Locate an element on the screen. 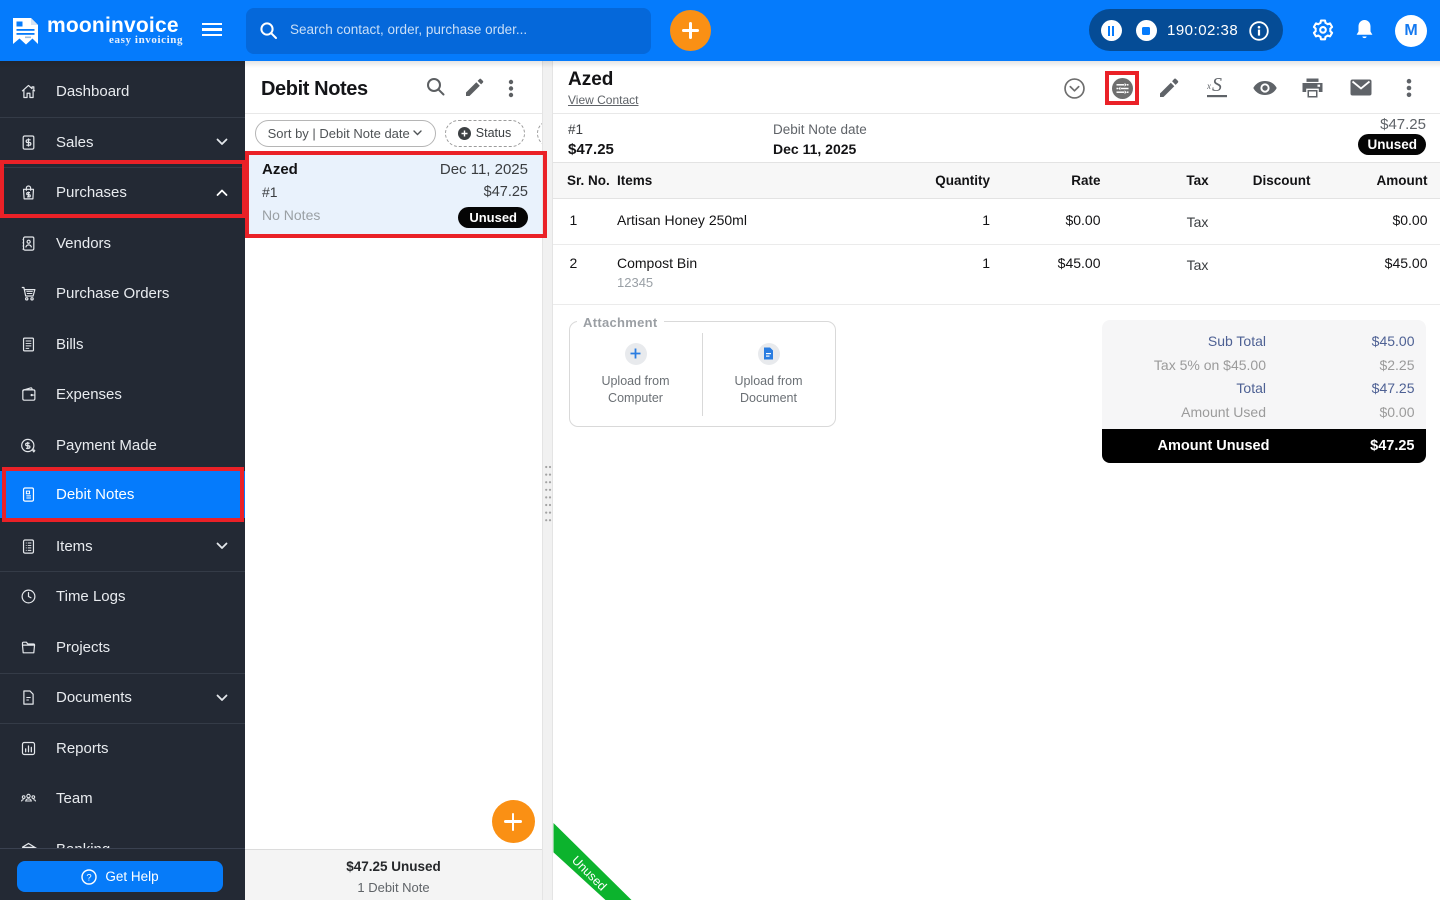  svg-text: S is located at coordinates (1217, 85).